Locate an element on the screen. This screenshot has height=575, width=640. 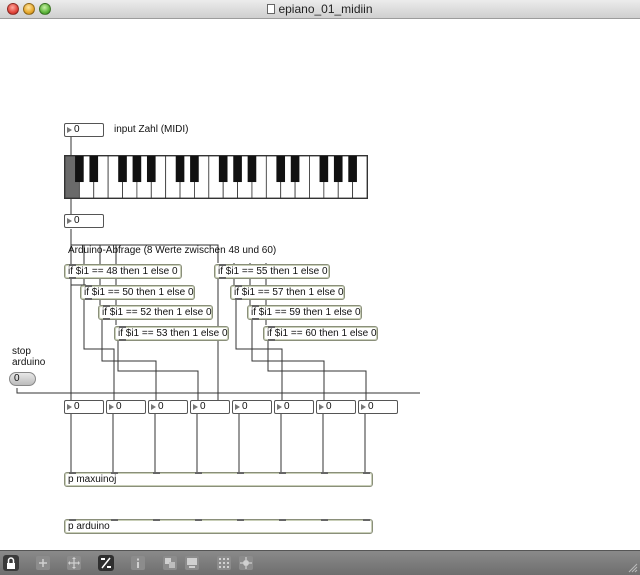
input-number-box: 0 is located at coordinates (84, 130).